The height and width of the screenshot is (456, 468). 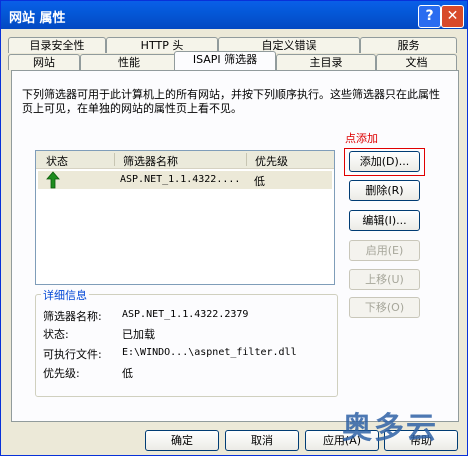 What do you see at coordinates (65, 295) in the screenshot?
I see `details-group-label: 详细信息` at bounding box center [65, 295].